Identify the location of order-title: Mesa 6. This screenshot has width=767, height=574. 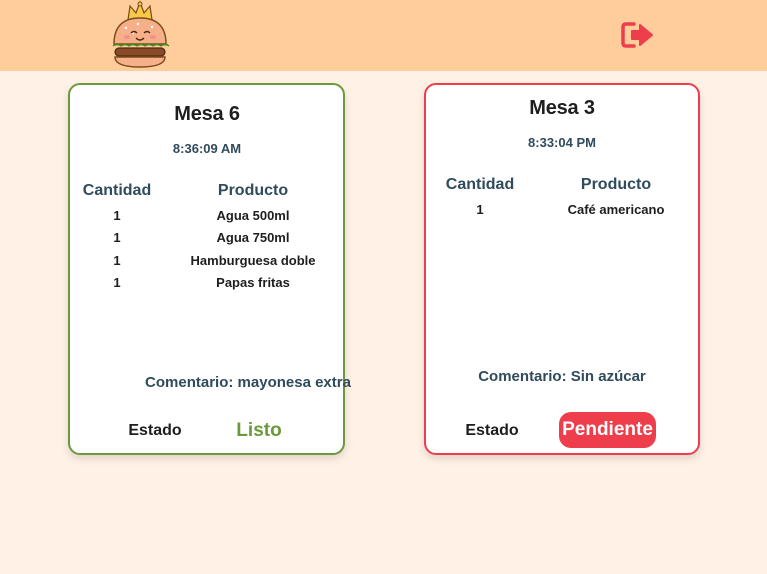
(207, 114).